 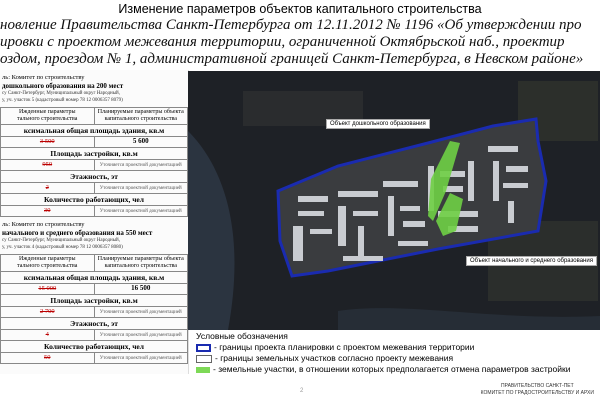 What do you see at coordinates (537, 386) in the screenshot?
I see `footer-line: ПРАВИТЕЛЬСТВО САНКТ-ПЕТ` at bounding box center [537, 386].